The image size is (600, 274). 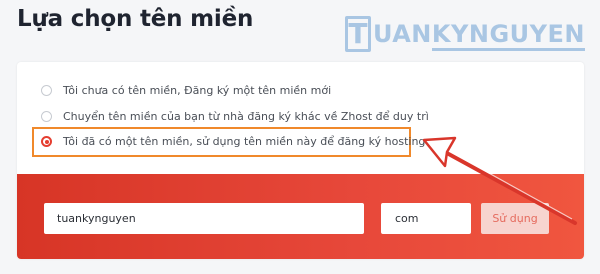 What do you see at coordinates (426, 218) in the screenshot?
I see `tld-input: com` at bounding box center [426, 218].